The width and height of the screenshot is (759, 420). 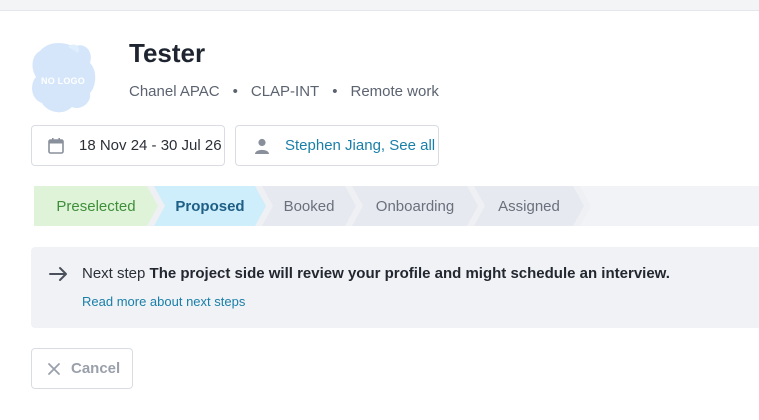 I want to click on step-label: Onboarding, so click(x=415, y=206).